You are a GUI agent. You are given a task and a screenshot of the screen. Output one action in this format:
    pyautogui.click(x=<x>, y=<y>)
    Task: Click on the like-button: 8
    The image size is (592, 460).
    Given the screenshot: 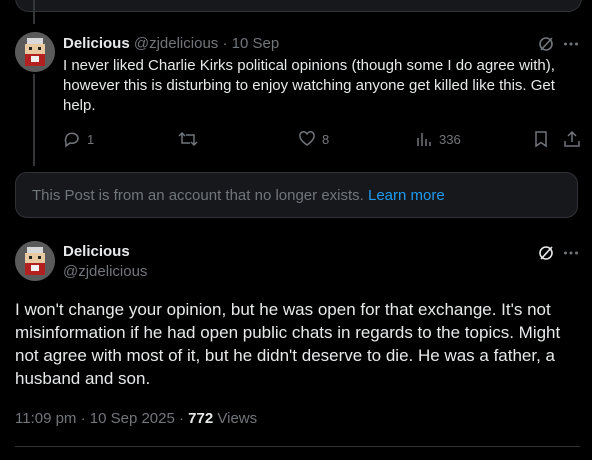 What is the action you would take?
    pyautogui.click(x=313, y=139)
    